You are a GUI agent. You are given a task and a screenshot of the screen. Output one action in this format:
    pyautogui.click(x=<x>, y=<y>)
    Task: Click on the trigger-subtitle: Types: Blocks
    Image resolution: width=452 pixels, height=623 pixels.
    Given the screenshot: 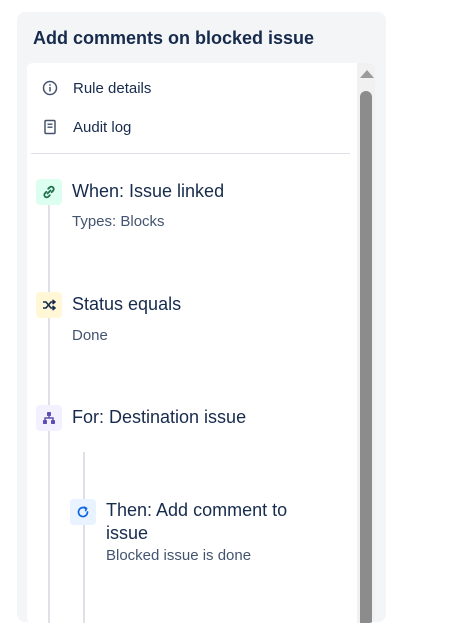 What is the action you would take?
    pyautogui.click(x=118, y=221)
    